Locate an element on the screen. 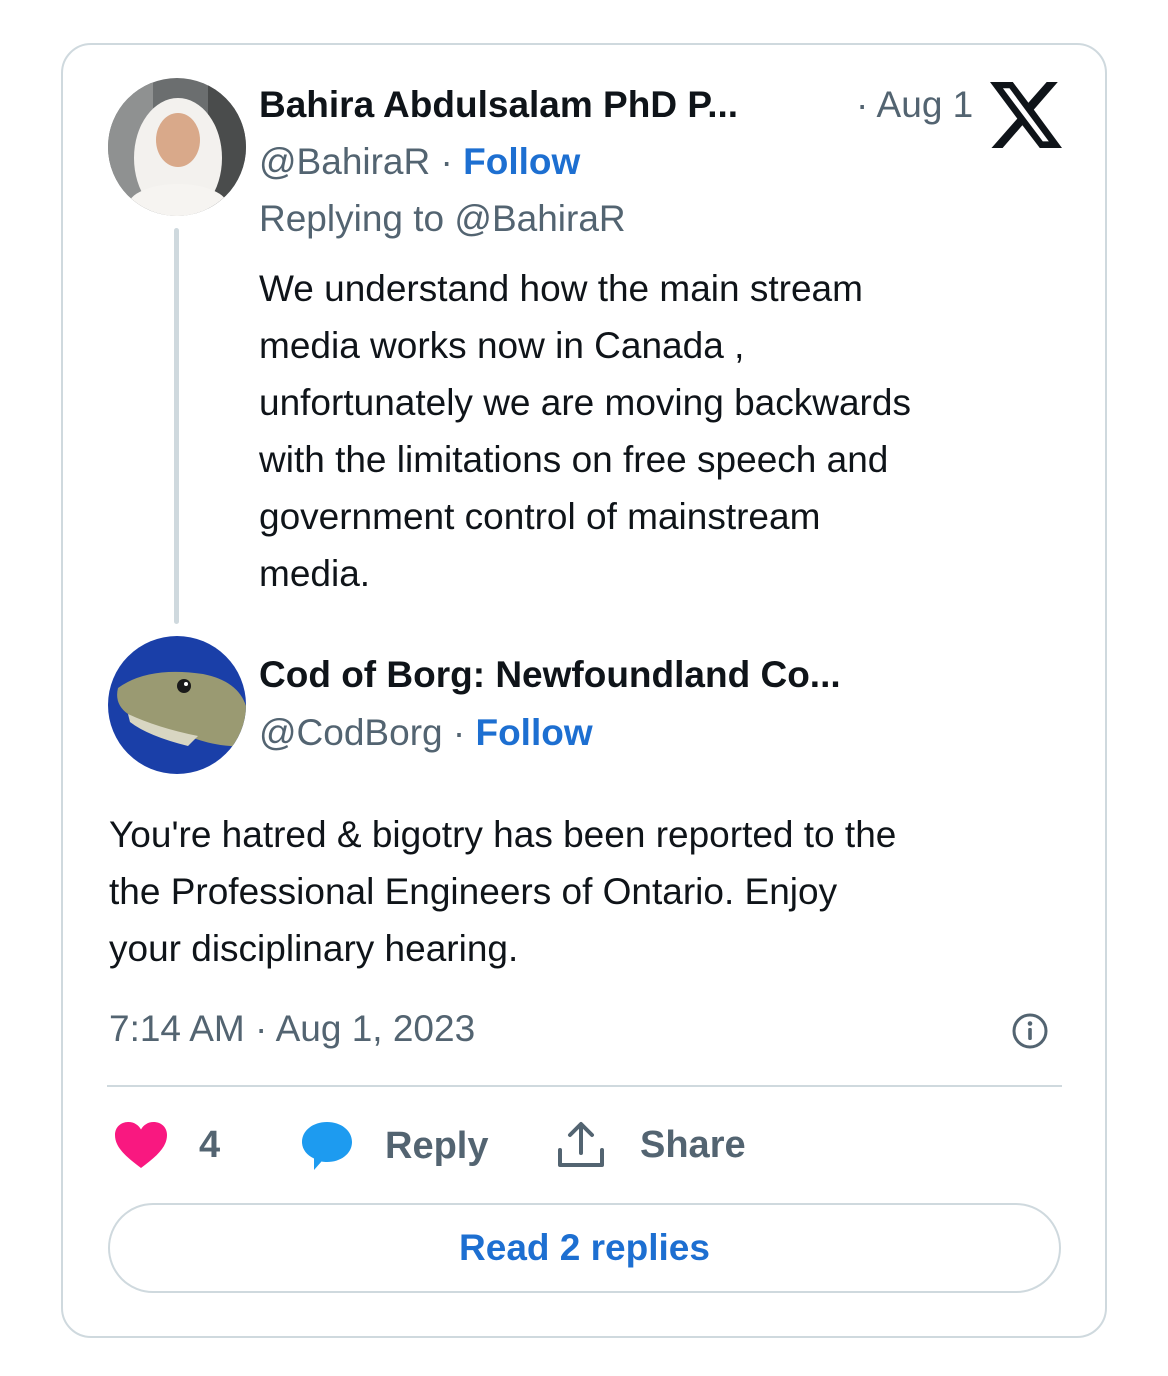  avatar-codborg is located at coordinates (177, 705).